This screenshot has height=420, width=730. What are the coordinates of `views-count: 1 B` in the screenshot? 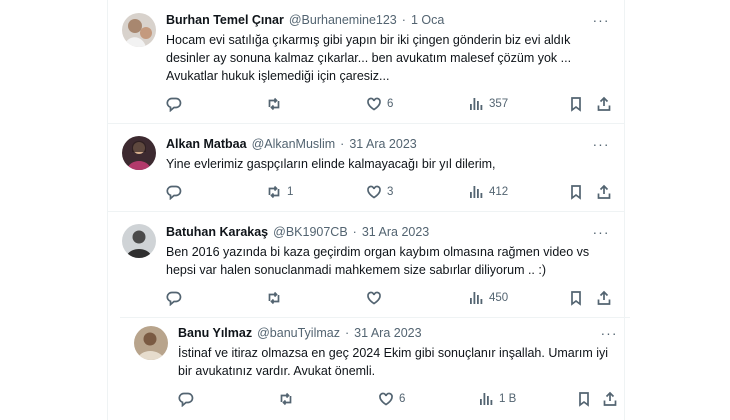 It's located at (508, 399).